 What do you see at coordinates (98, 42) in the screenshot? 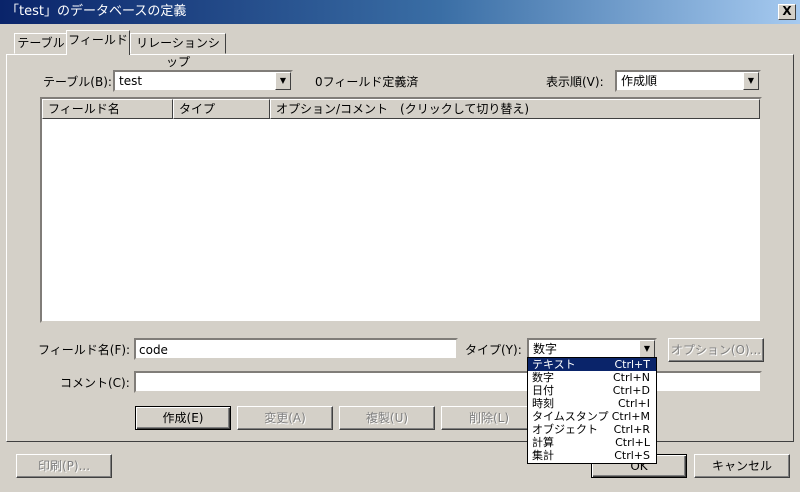
I see `tab-fields: フィールド` at bounding box center [98, 42].